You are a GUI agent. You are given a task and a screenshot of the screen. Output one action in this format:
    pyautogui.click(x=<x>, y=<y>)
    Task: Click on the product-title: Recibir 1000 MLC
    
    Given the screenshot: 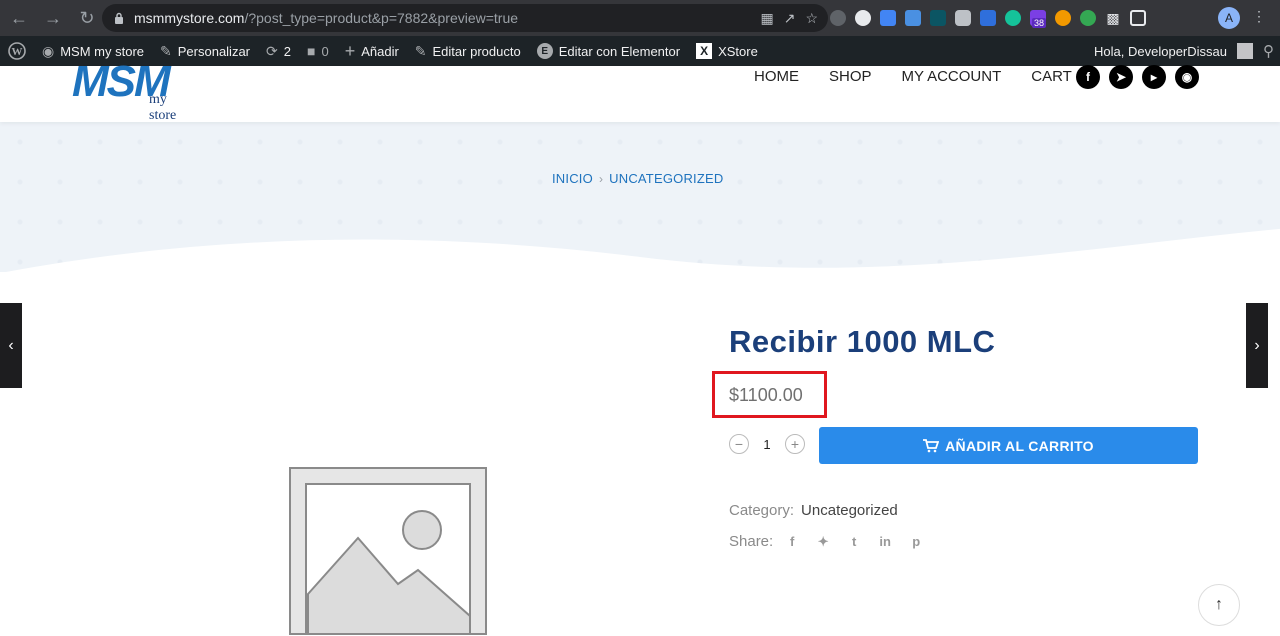 What is the action you would take?
    pyautogui.click(x=862, y=341)
    